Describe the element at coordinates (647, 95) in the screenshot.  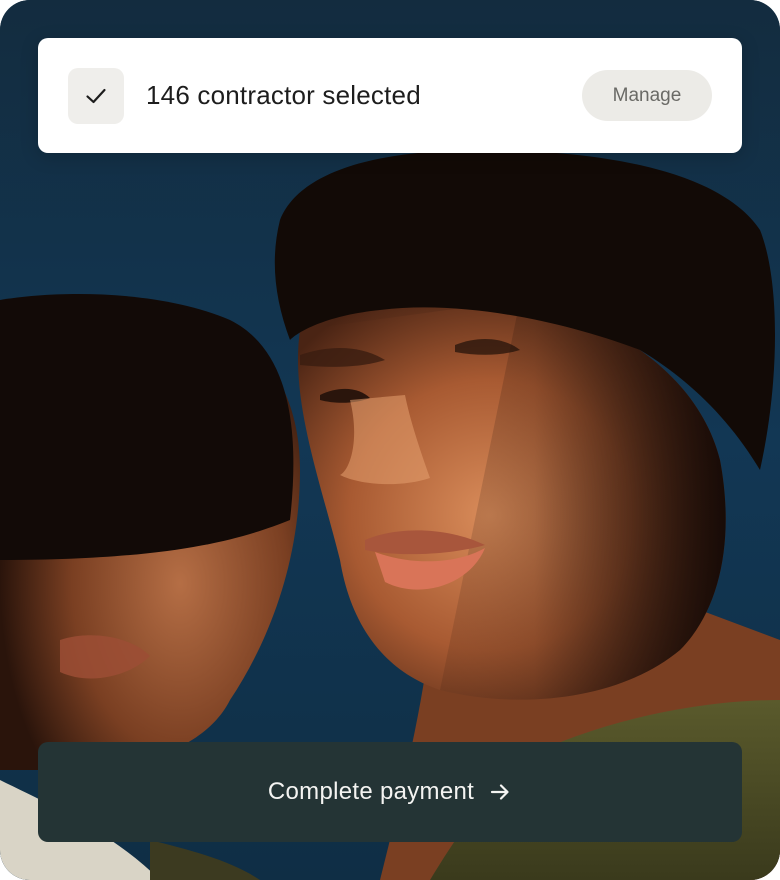
I see `manage-button: Manage` at that location.